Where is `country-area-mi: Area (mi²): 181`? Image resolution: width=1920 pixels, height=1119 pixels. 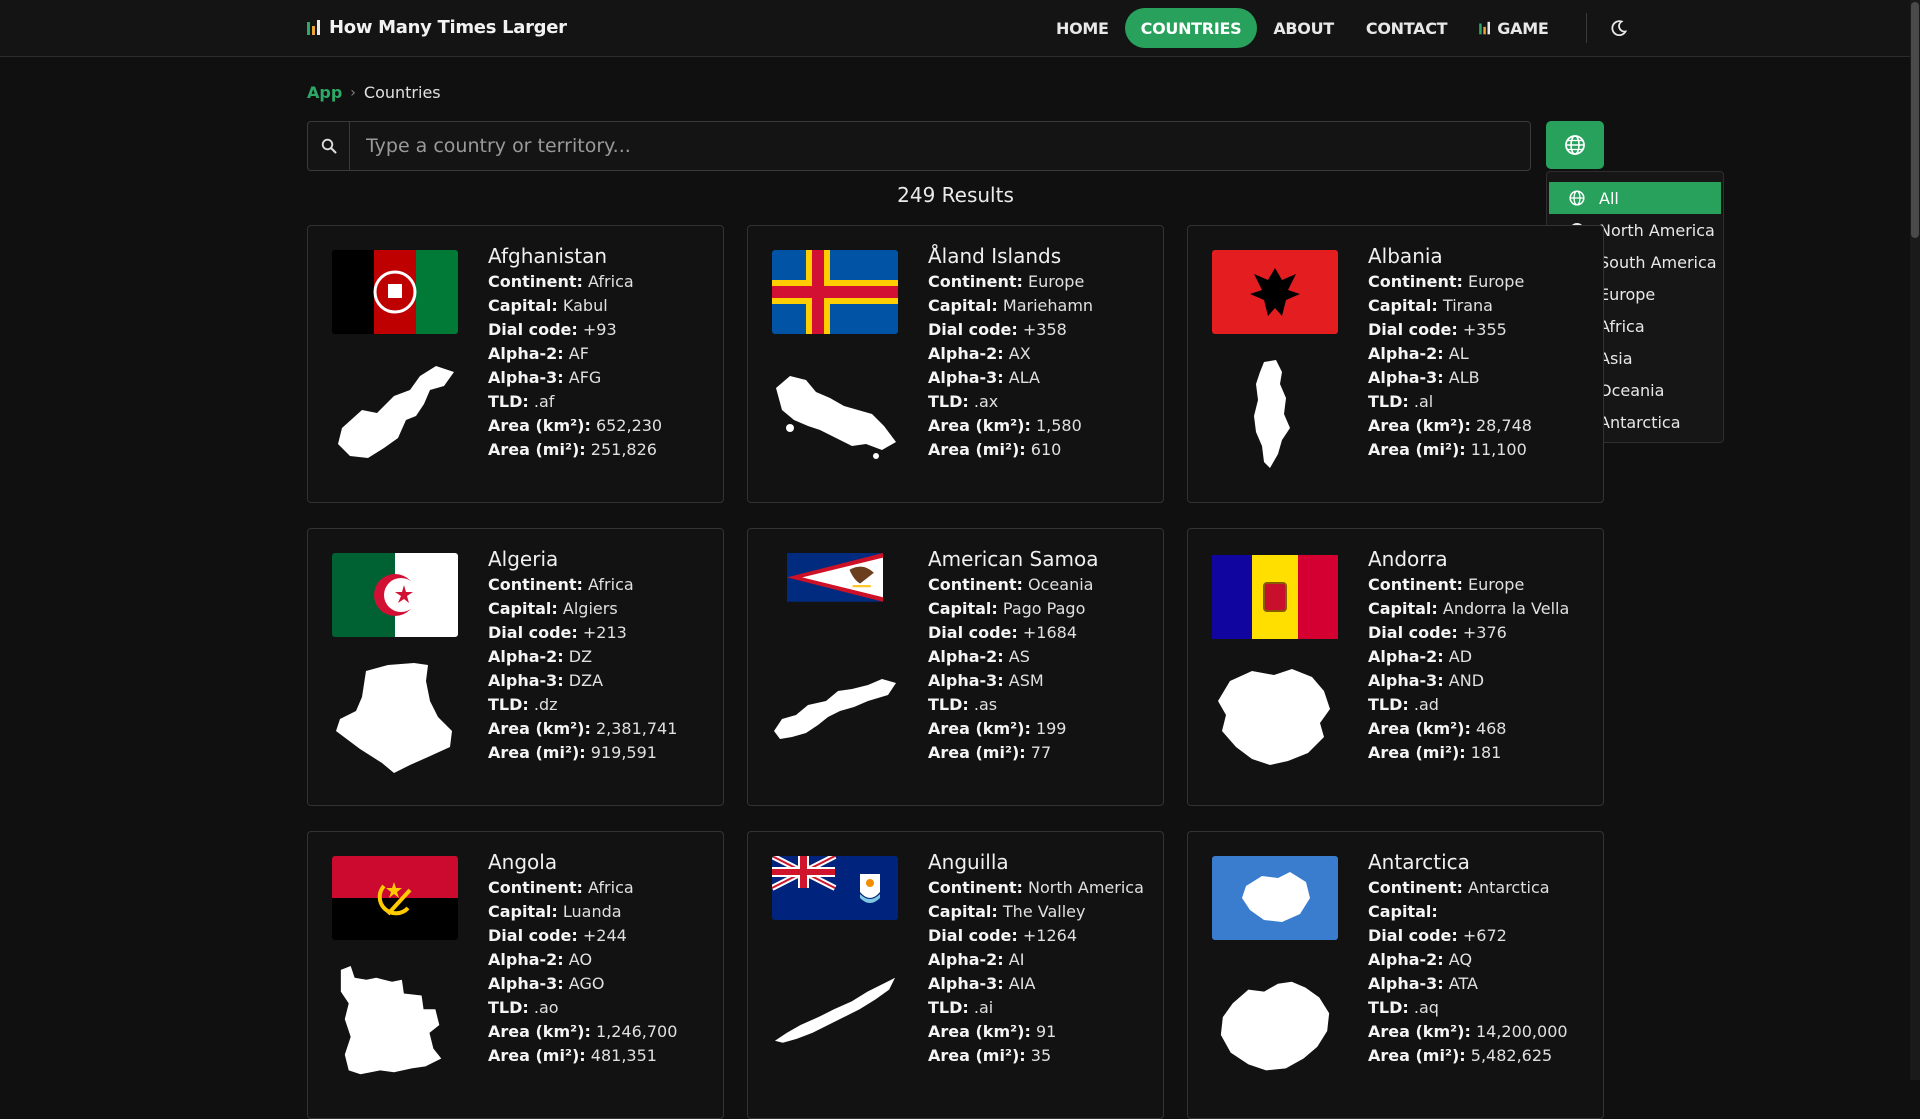 country-area-mi: Area (mi²): 181 is located at coordinates (1468, 753).